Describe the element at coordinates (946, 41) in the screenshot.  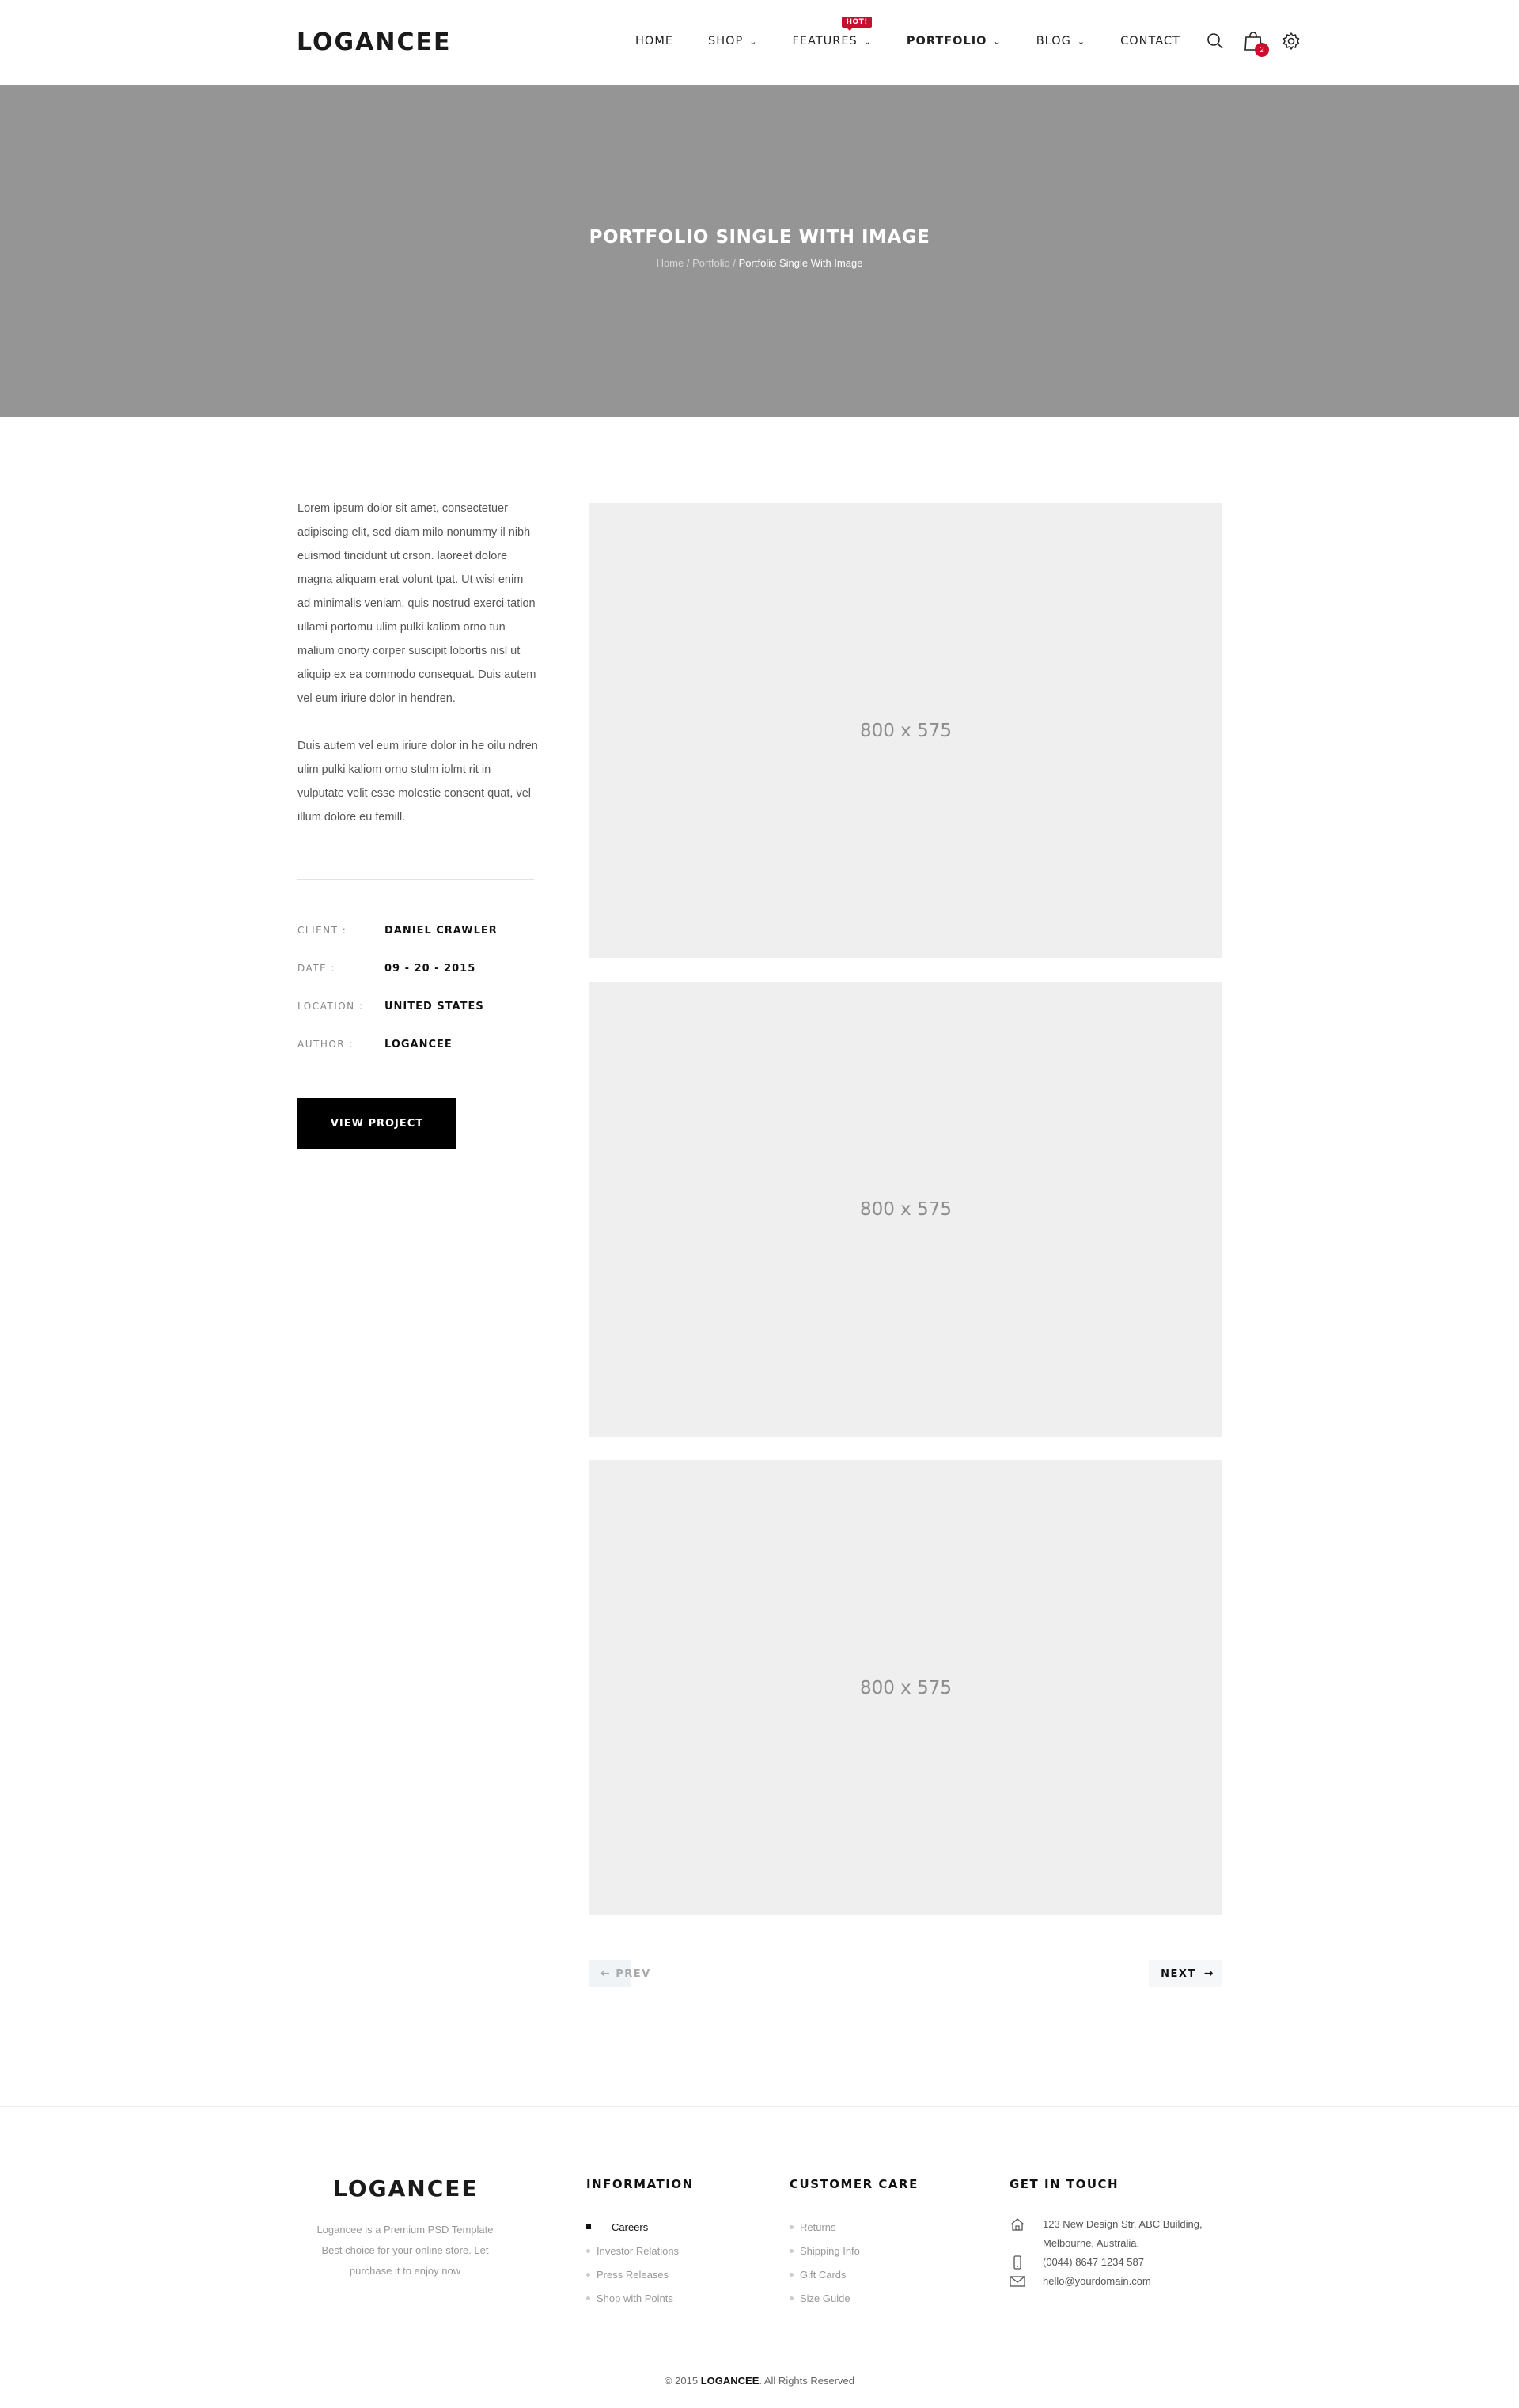
I see `nav-label: PORTFOLIO` at that location.